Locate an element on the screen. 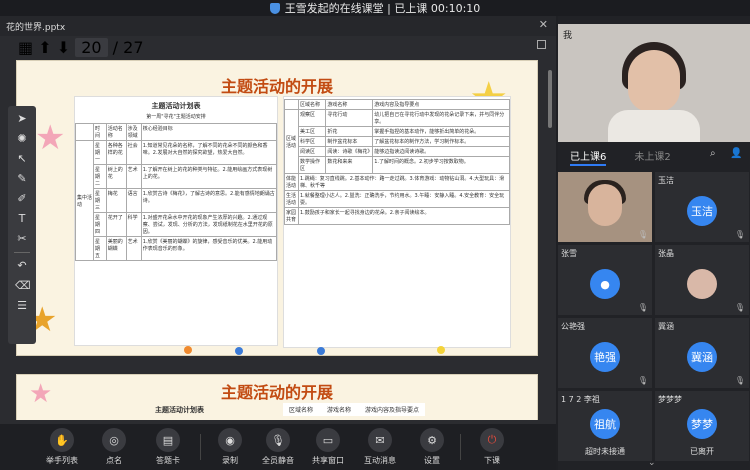 The height and width of the screenshot is (470, 750). page-navigation: ▦ ⬆ ⬇ 20 / 27 is located at coordinates (81, 47).